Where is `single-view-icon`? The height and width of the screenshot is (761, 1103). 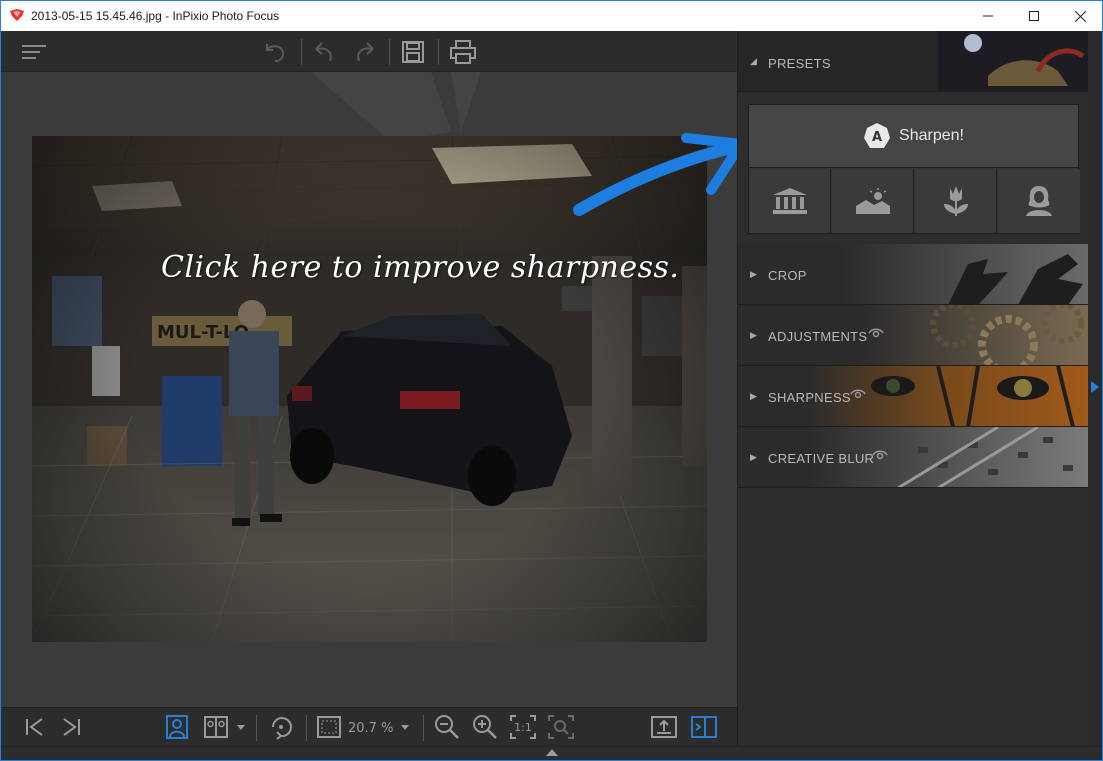
single-view-icon is located at coordinates (177, 727).